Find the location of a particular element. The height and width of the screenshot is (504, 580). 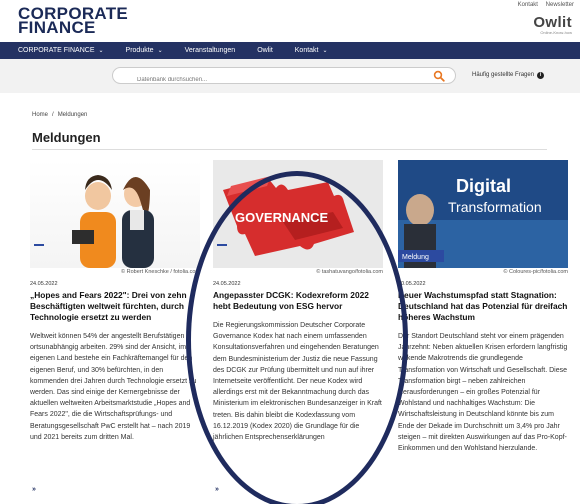

nav-item-veranstaltungen: Veranstaltungen is located at coordinates (210, 50).